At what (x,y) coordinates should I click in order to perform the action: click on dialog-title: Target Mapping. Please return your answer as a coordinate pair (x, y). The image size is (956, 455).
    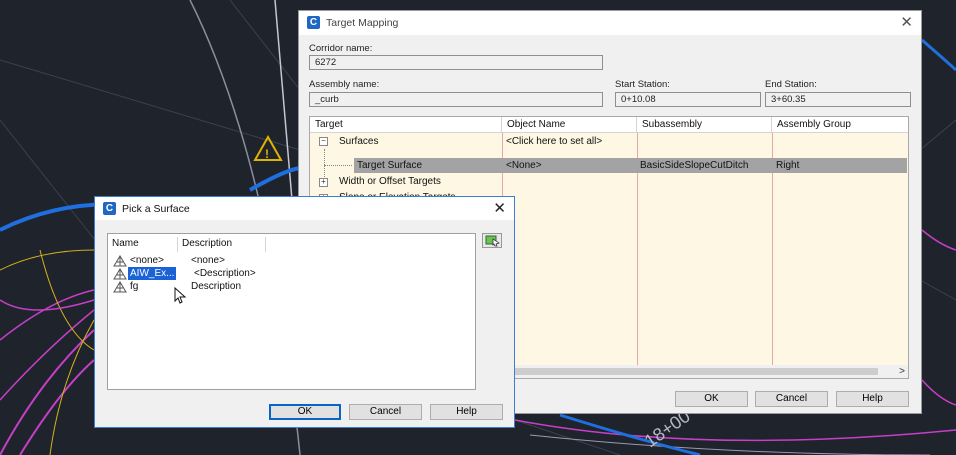
    Looking at the image, I should click on (362, 23).